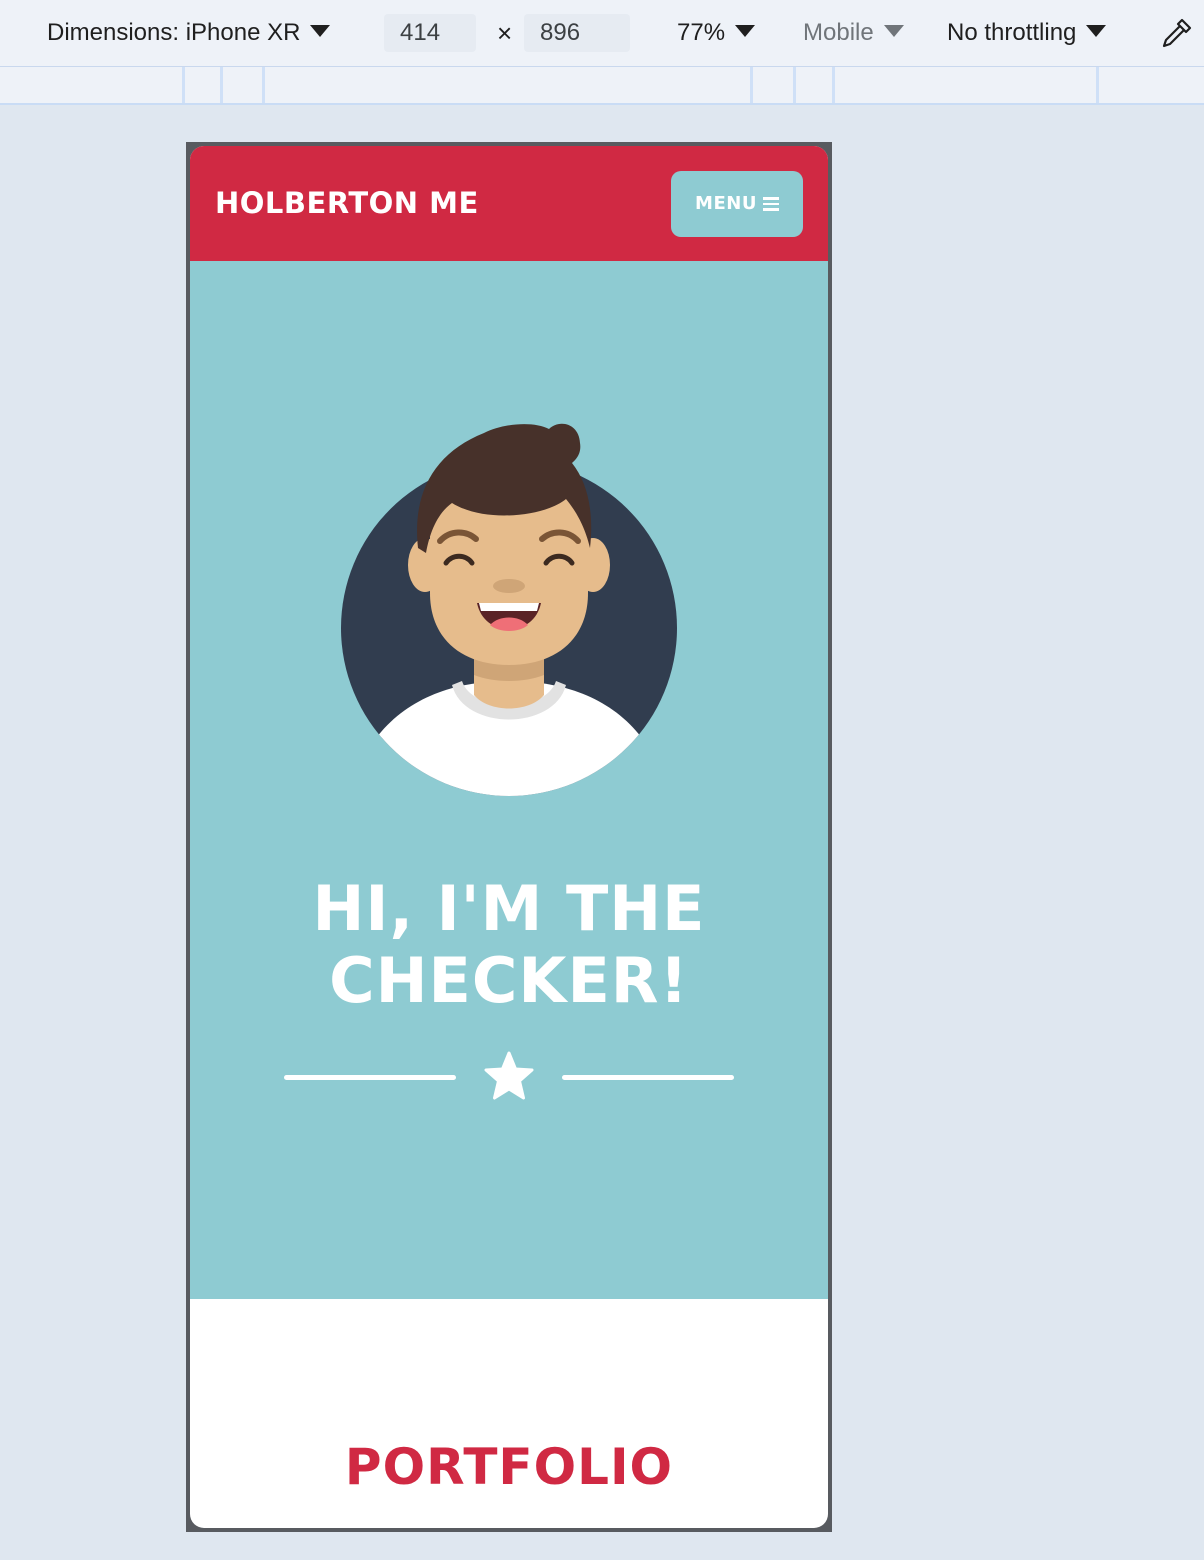 The image size is (1204, 1560). Describe the element at coordinates (602, 86) in the screenshot. I see `media-query-ruler` at that location.